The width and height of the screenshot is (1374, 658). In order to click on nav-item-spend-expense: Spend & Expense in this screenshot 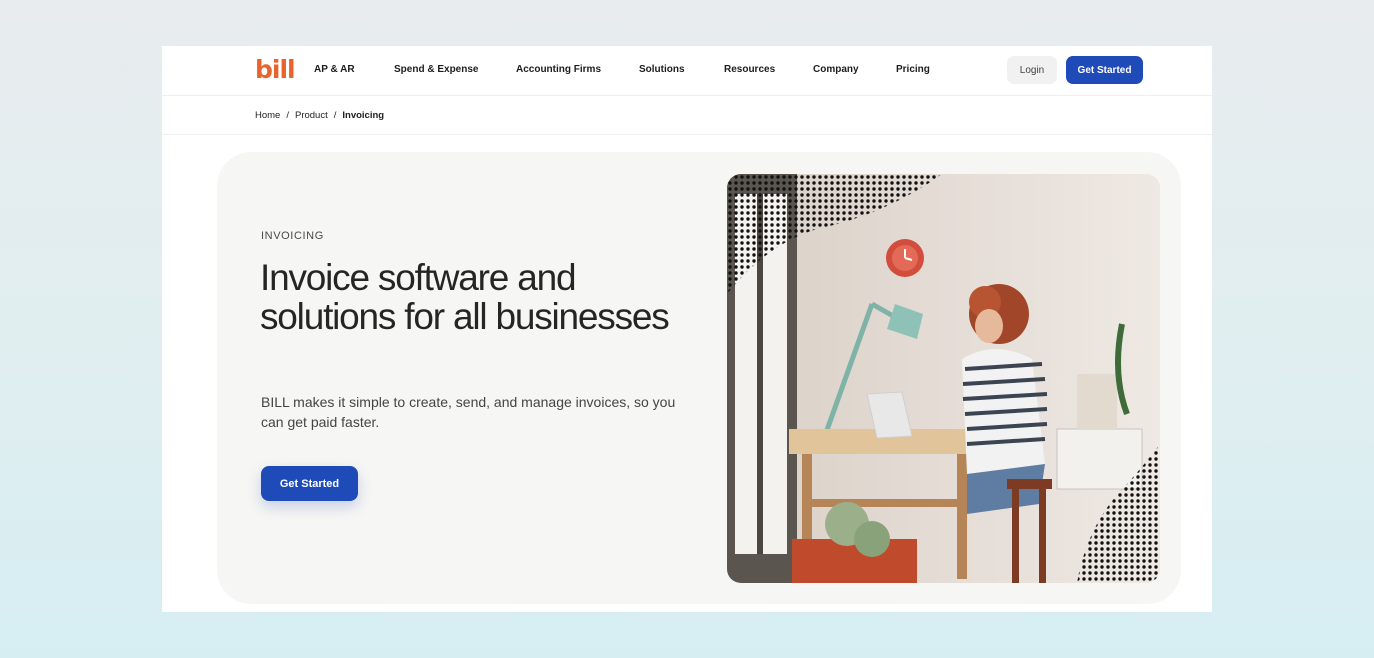, I will do `click(436, 70)`.